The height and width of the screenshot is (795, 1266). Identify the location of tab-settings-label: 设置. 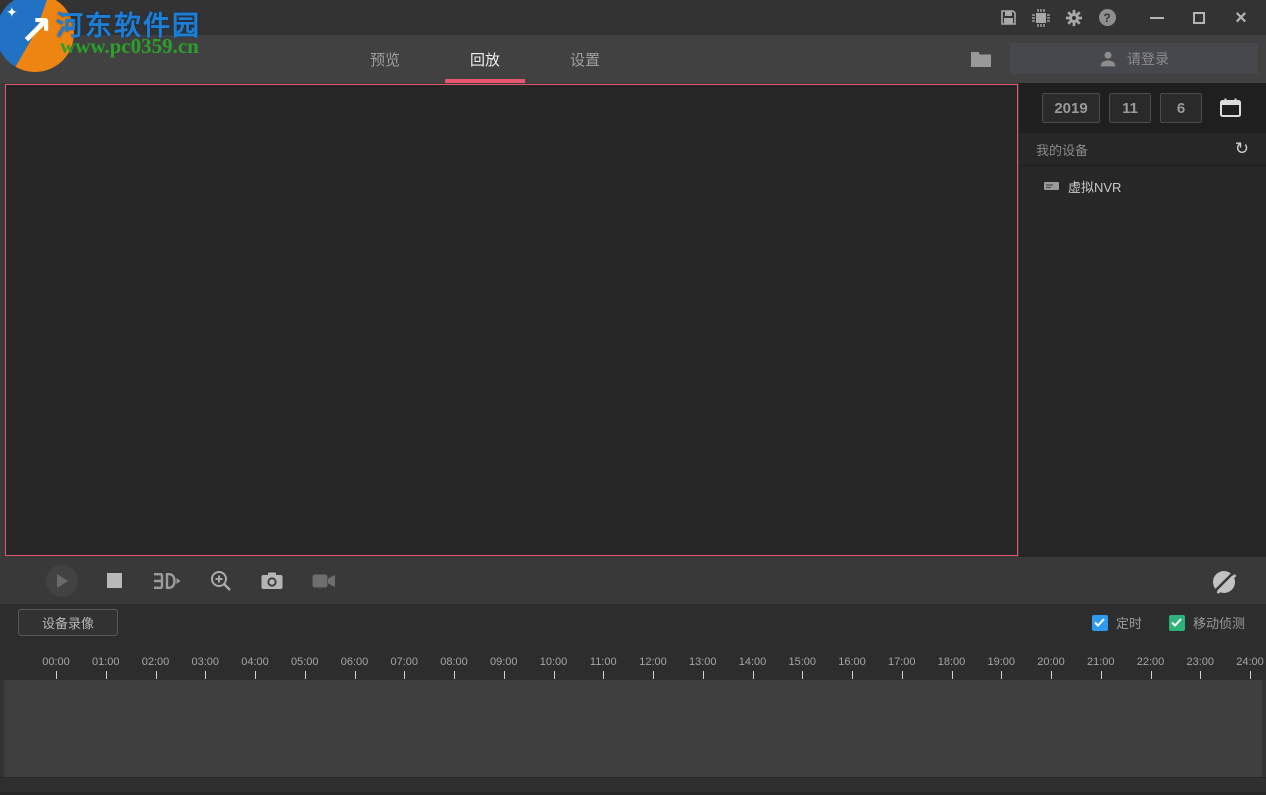
(584, 60).